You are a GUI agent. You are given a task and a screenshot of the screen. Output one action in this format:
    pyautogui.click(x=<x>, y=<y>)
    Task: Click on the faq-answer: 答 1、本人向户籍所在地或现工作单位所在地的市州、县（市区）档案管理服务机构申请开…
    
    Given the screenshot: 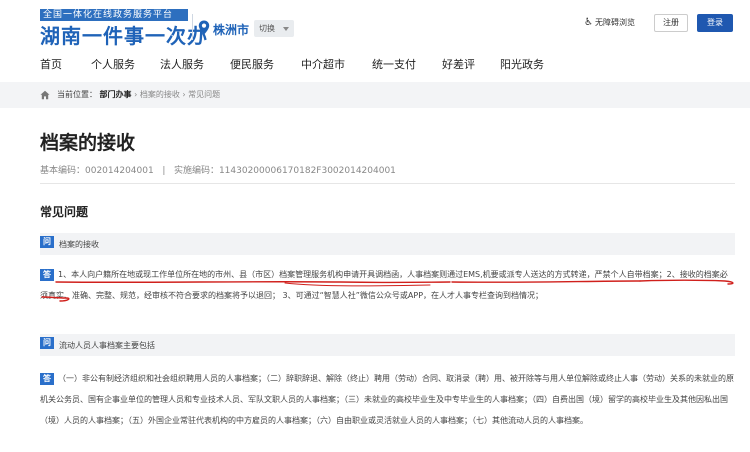 What is the action you would take?
    pyautogui.click(x=387, y=285)
    